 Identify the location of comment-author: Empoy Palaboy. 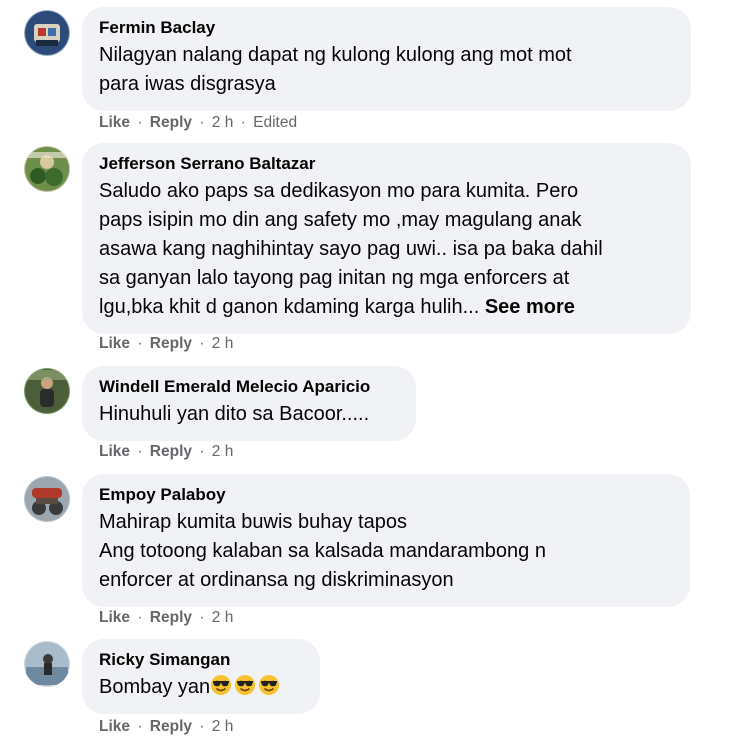
(385, 495).